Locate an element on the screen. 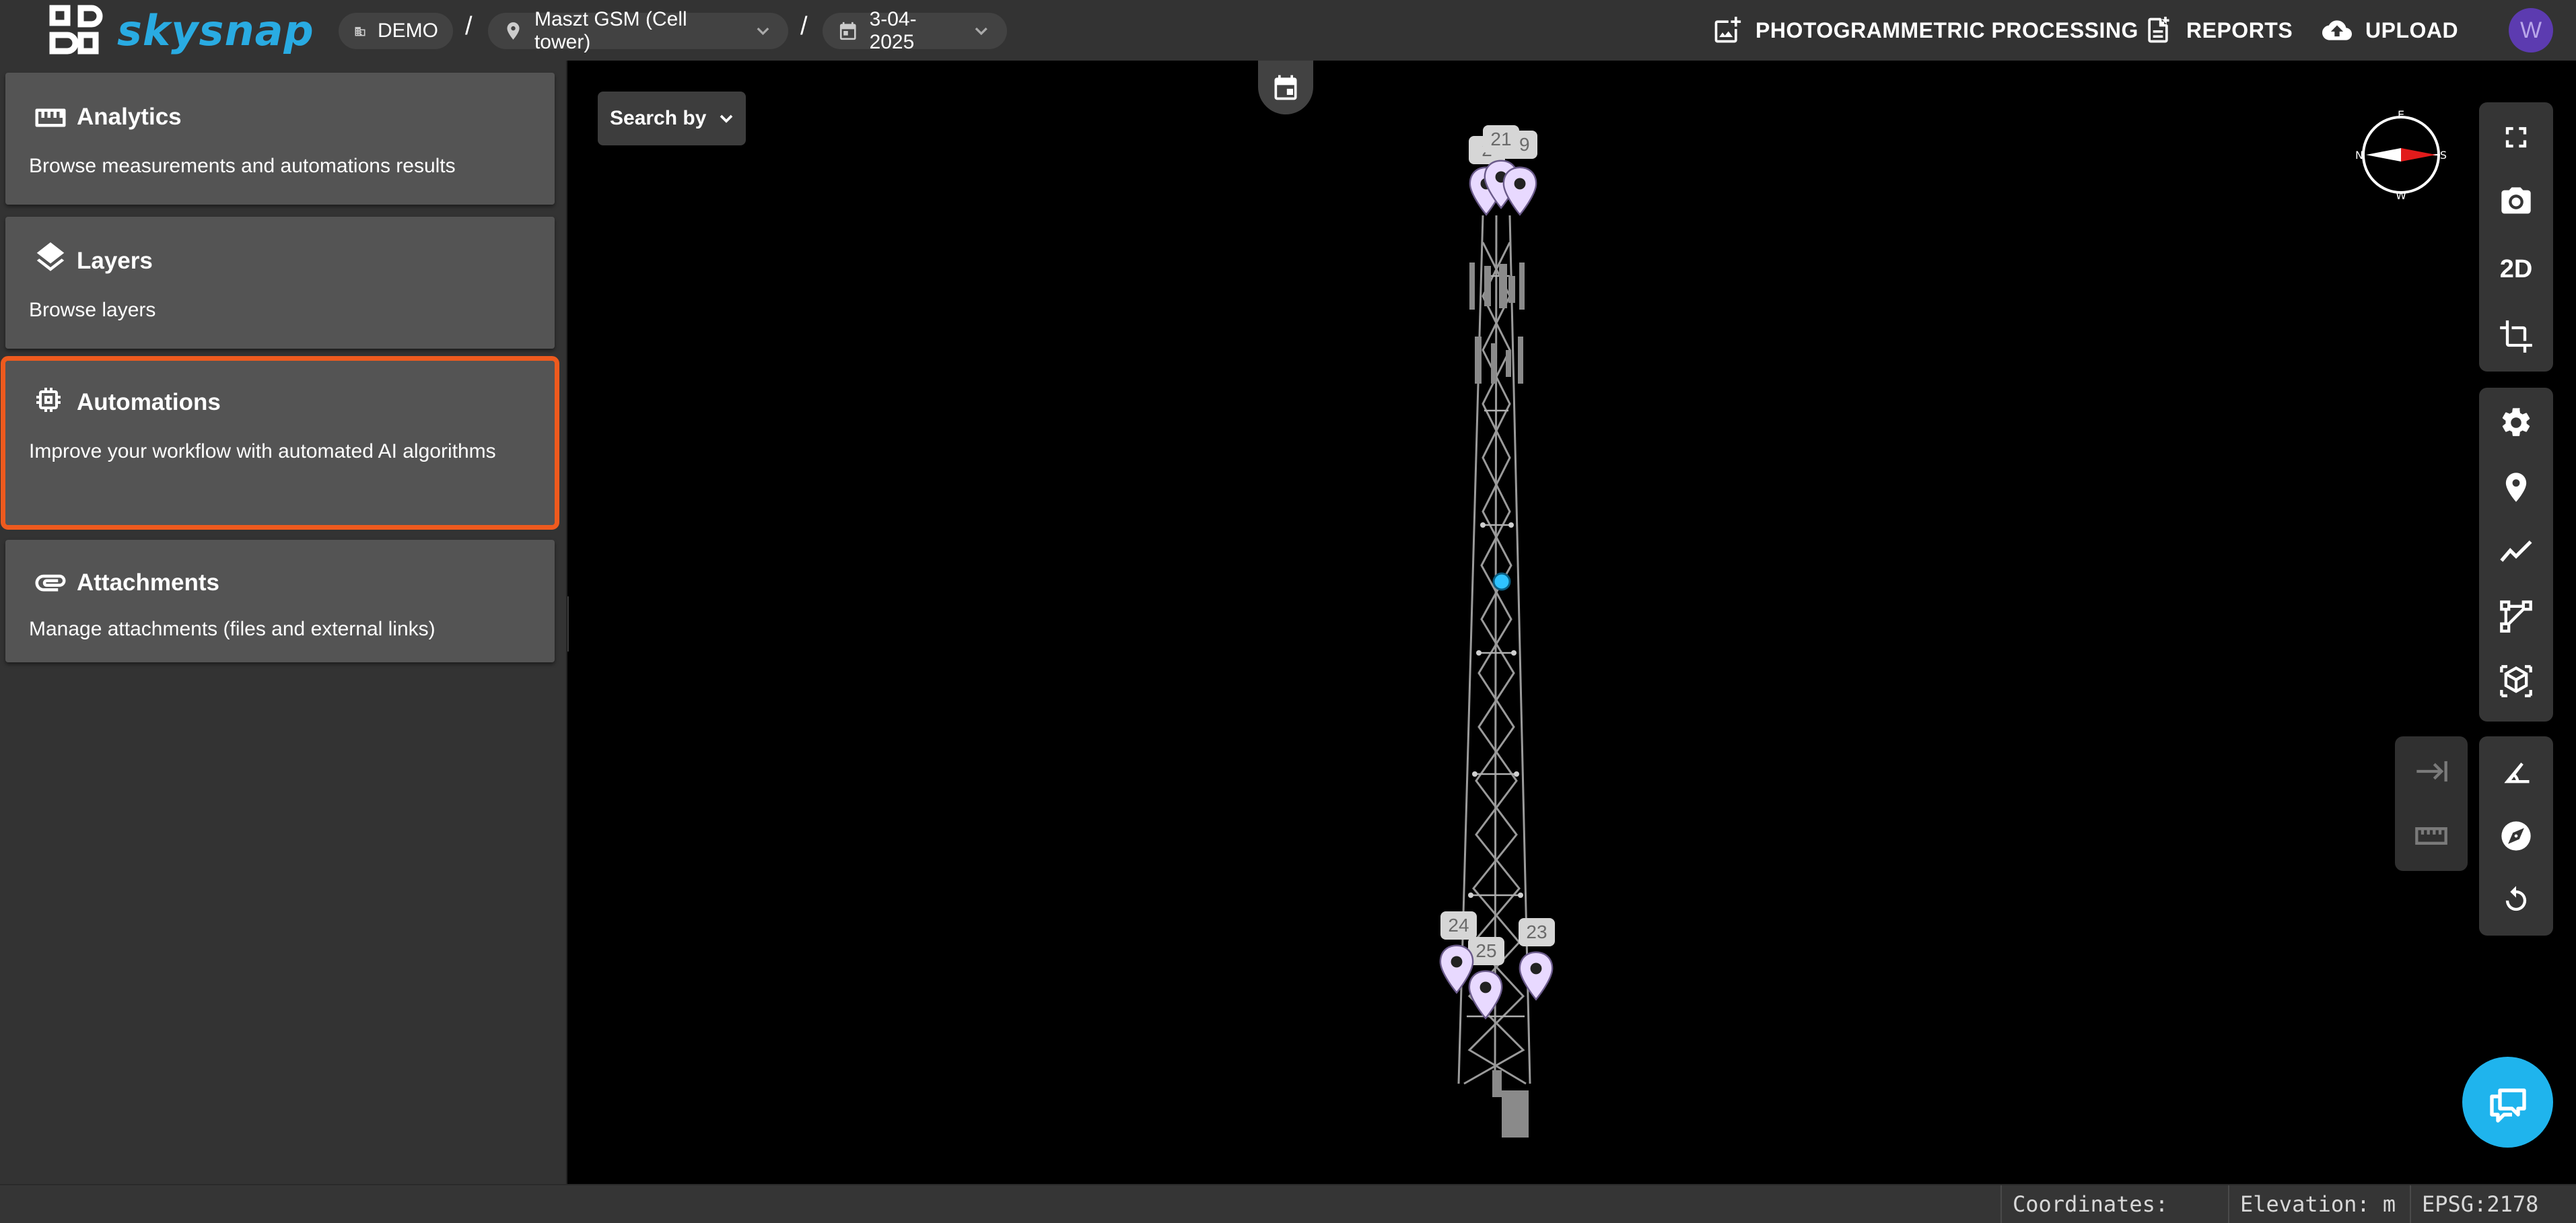 The width and height of the screenshot is (2576, 1223). navigation-tools-group is located at coordinates (2516, 836).